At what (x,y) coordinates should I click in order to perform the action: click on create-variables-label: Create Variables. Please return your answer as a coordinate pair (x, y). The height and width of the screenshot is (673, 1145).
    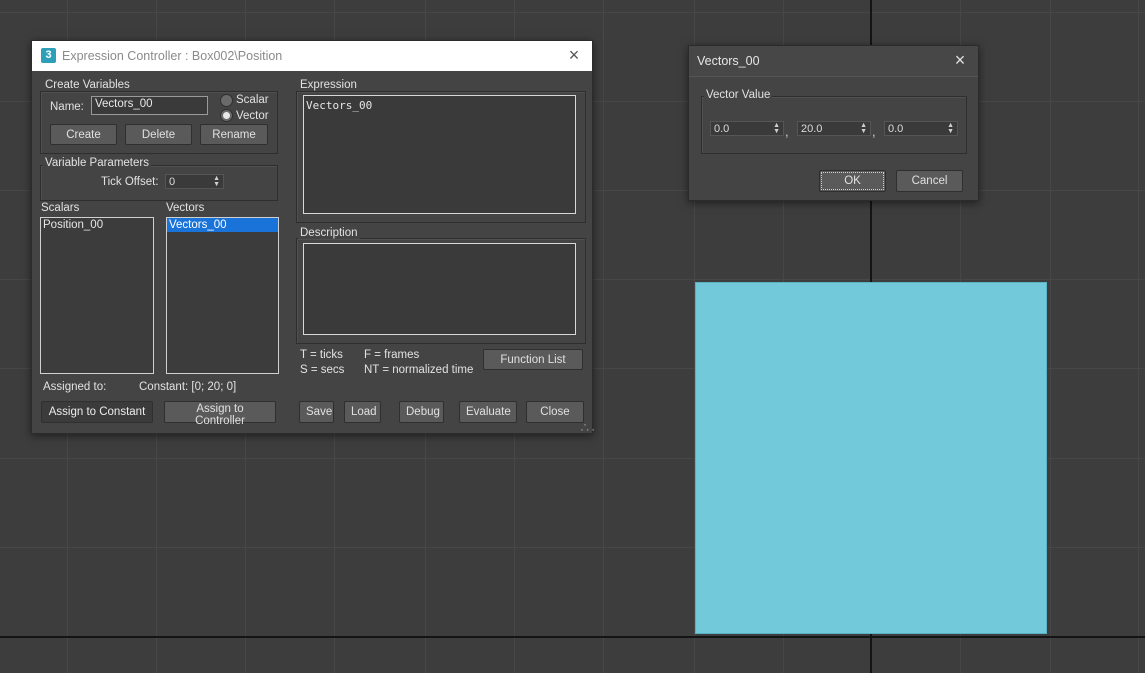
    Looking at the image, I should click on (87, 85).